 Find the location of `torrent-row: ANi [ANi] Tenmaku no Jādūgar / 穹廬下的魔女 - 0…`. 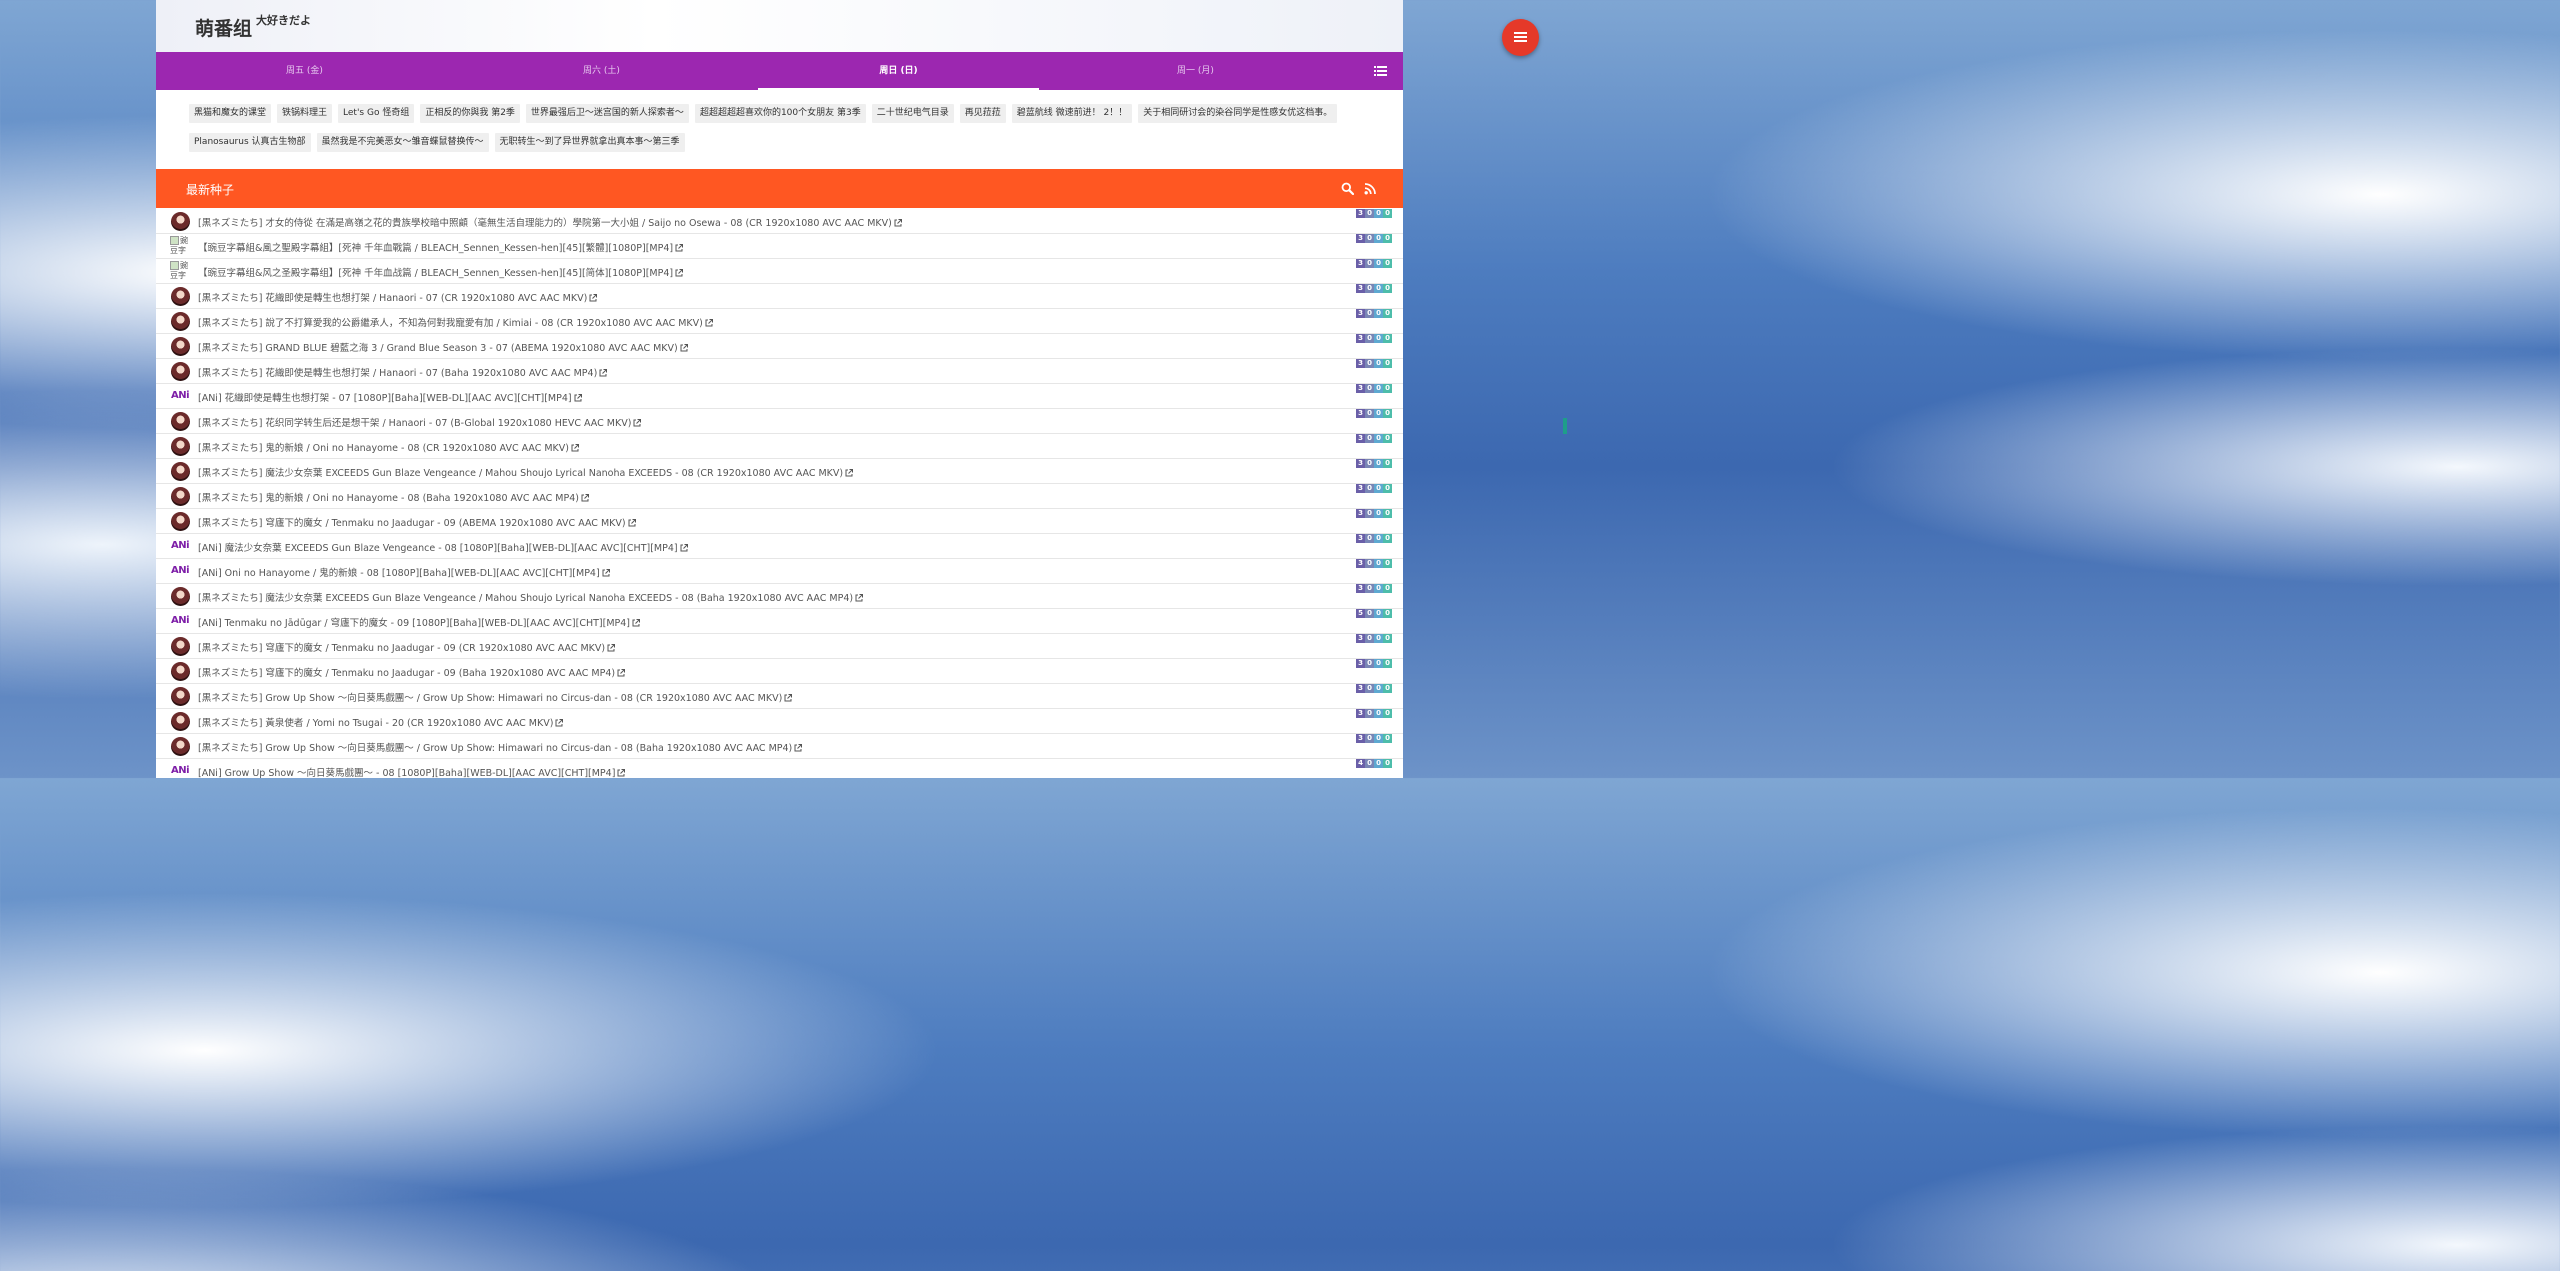

torrent-row: ANi [ANi] Tenmaku no Jādūgar / 穹廬下的魔女 - 0… is located at coordinates (779, 621).